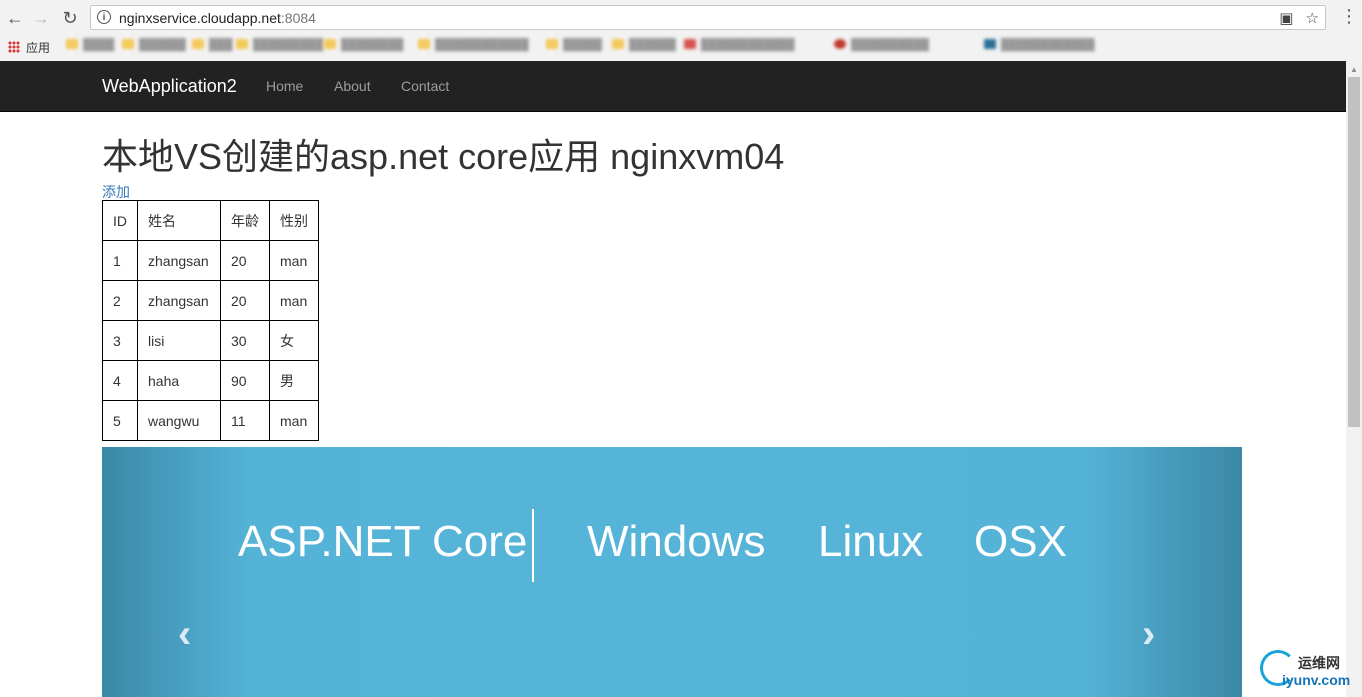 Image resolution: width=1362 pixels, height=697 pixels. I want to click on header-id: ID, so click(120, 220).